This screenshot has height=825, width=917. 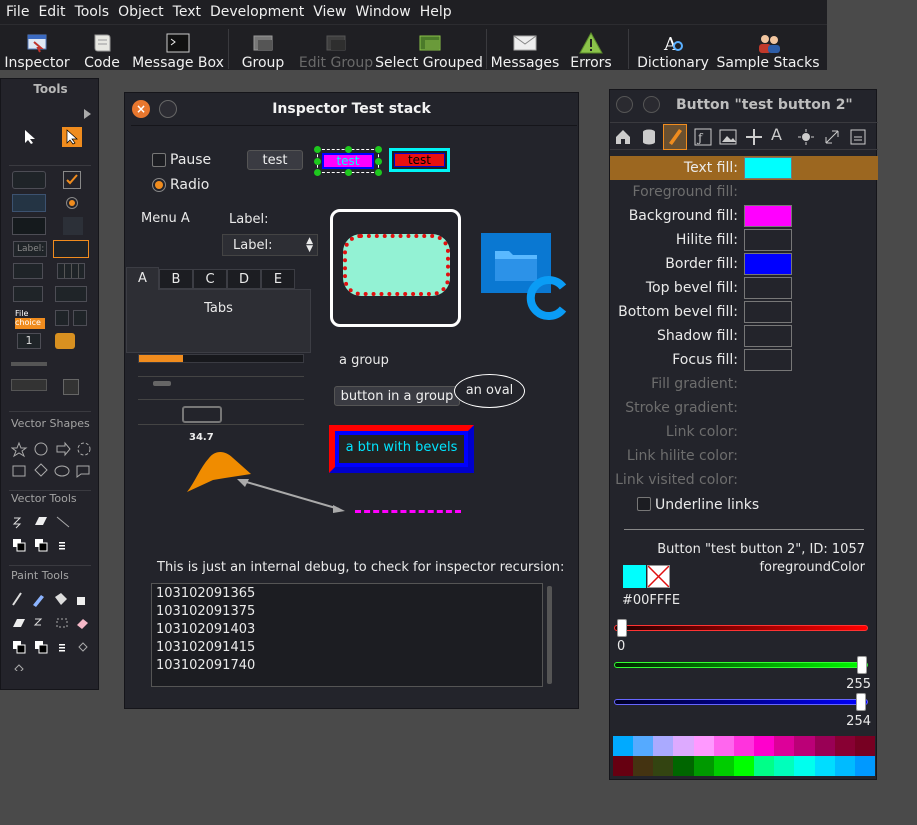 I want to click on dotted-rounded-rect-graphic, so click(x=396, y=265).